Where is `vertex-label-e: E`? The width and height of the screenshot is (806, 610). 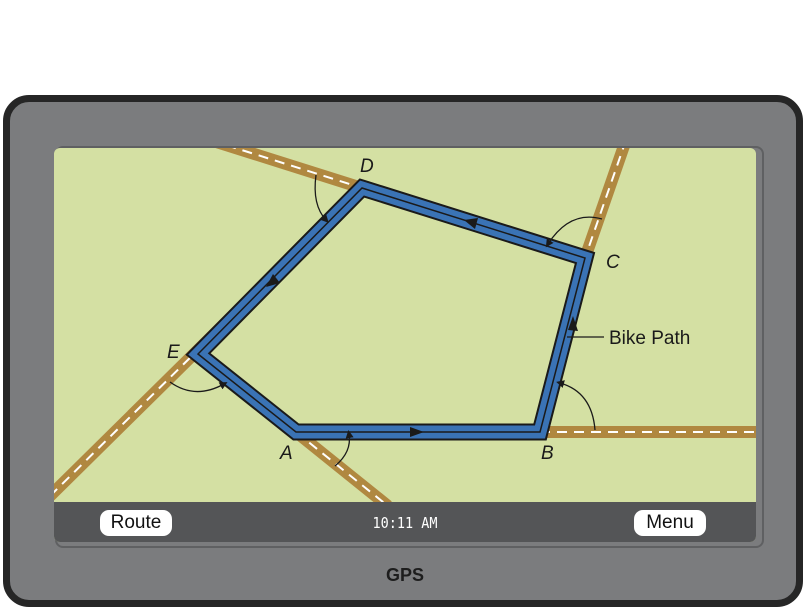
vertex-label-e: E is located at coordinates (173, 352).